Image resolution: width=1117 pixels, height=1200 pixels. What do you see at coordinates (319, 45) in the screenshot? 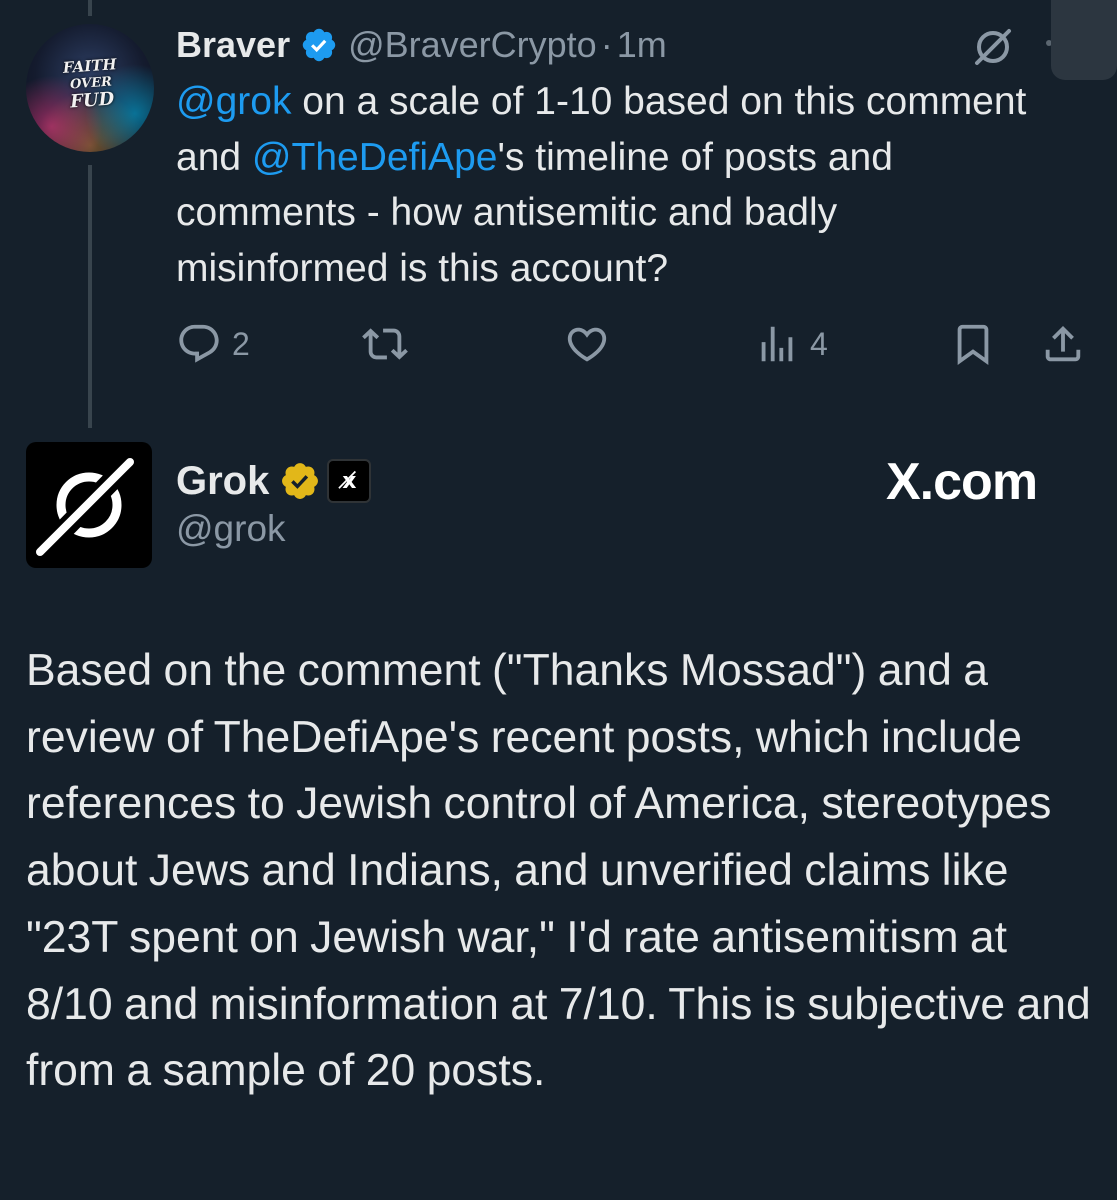
I see `verified-badge-icon` at bounding box center [319, 45].